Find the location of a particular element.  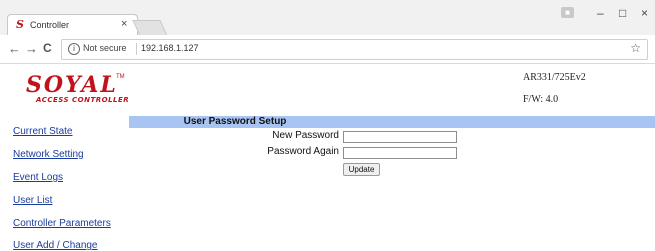

tab-close-icon: × is located at coordinates (124, 24).